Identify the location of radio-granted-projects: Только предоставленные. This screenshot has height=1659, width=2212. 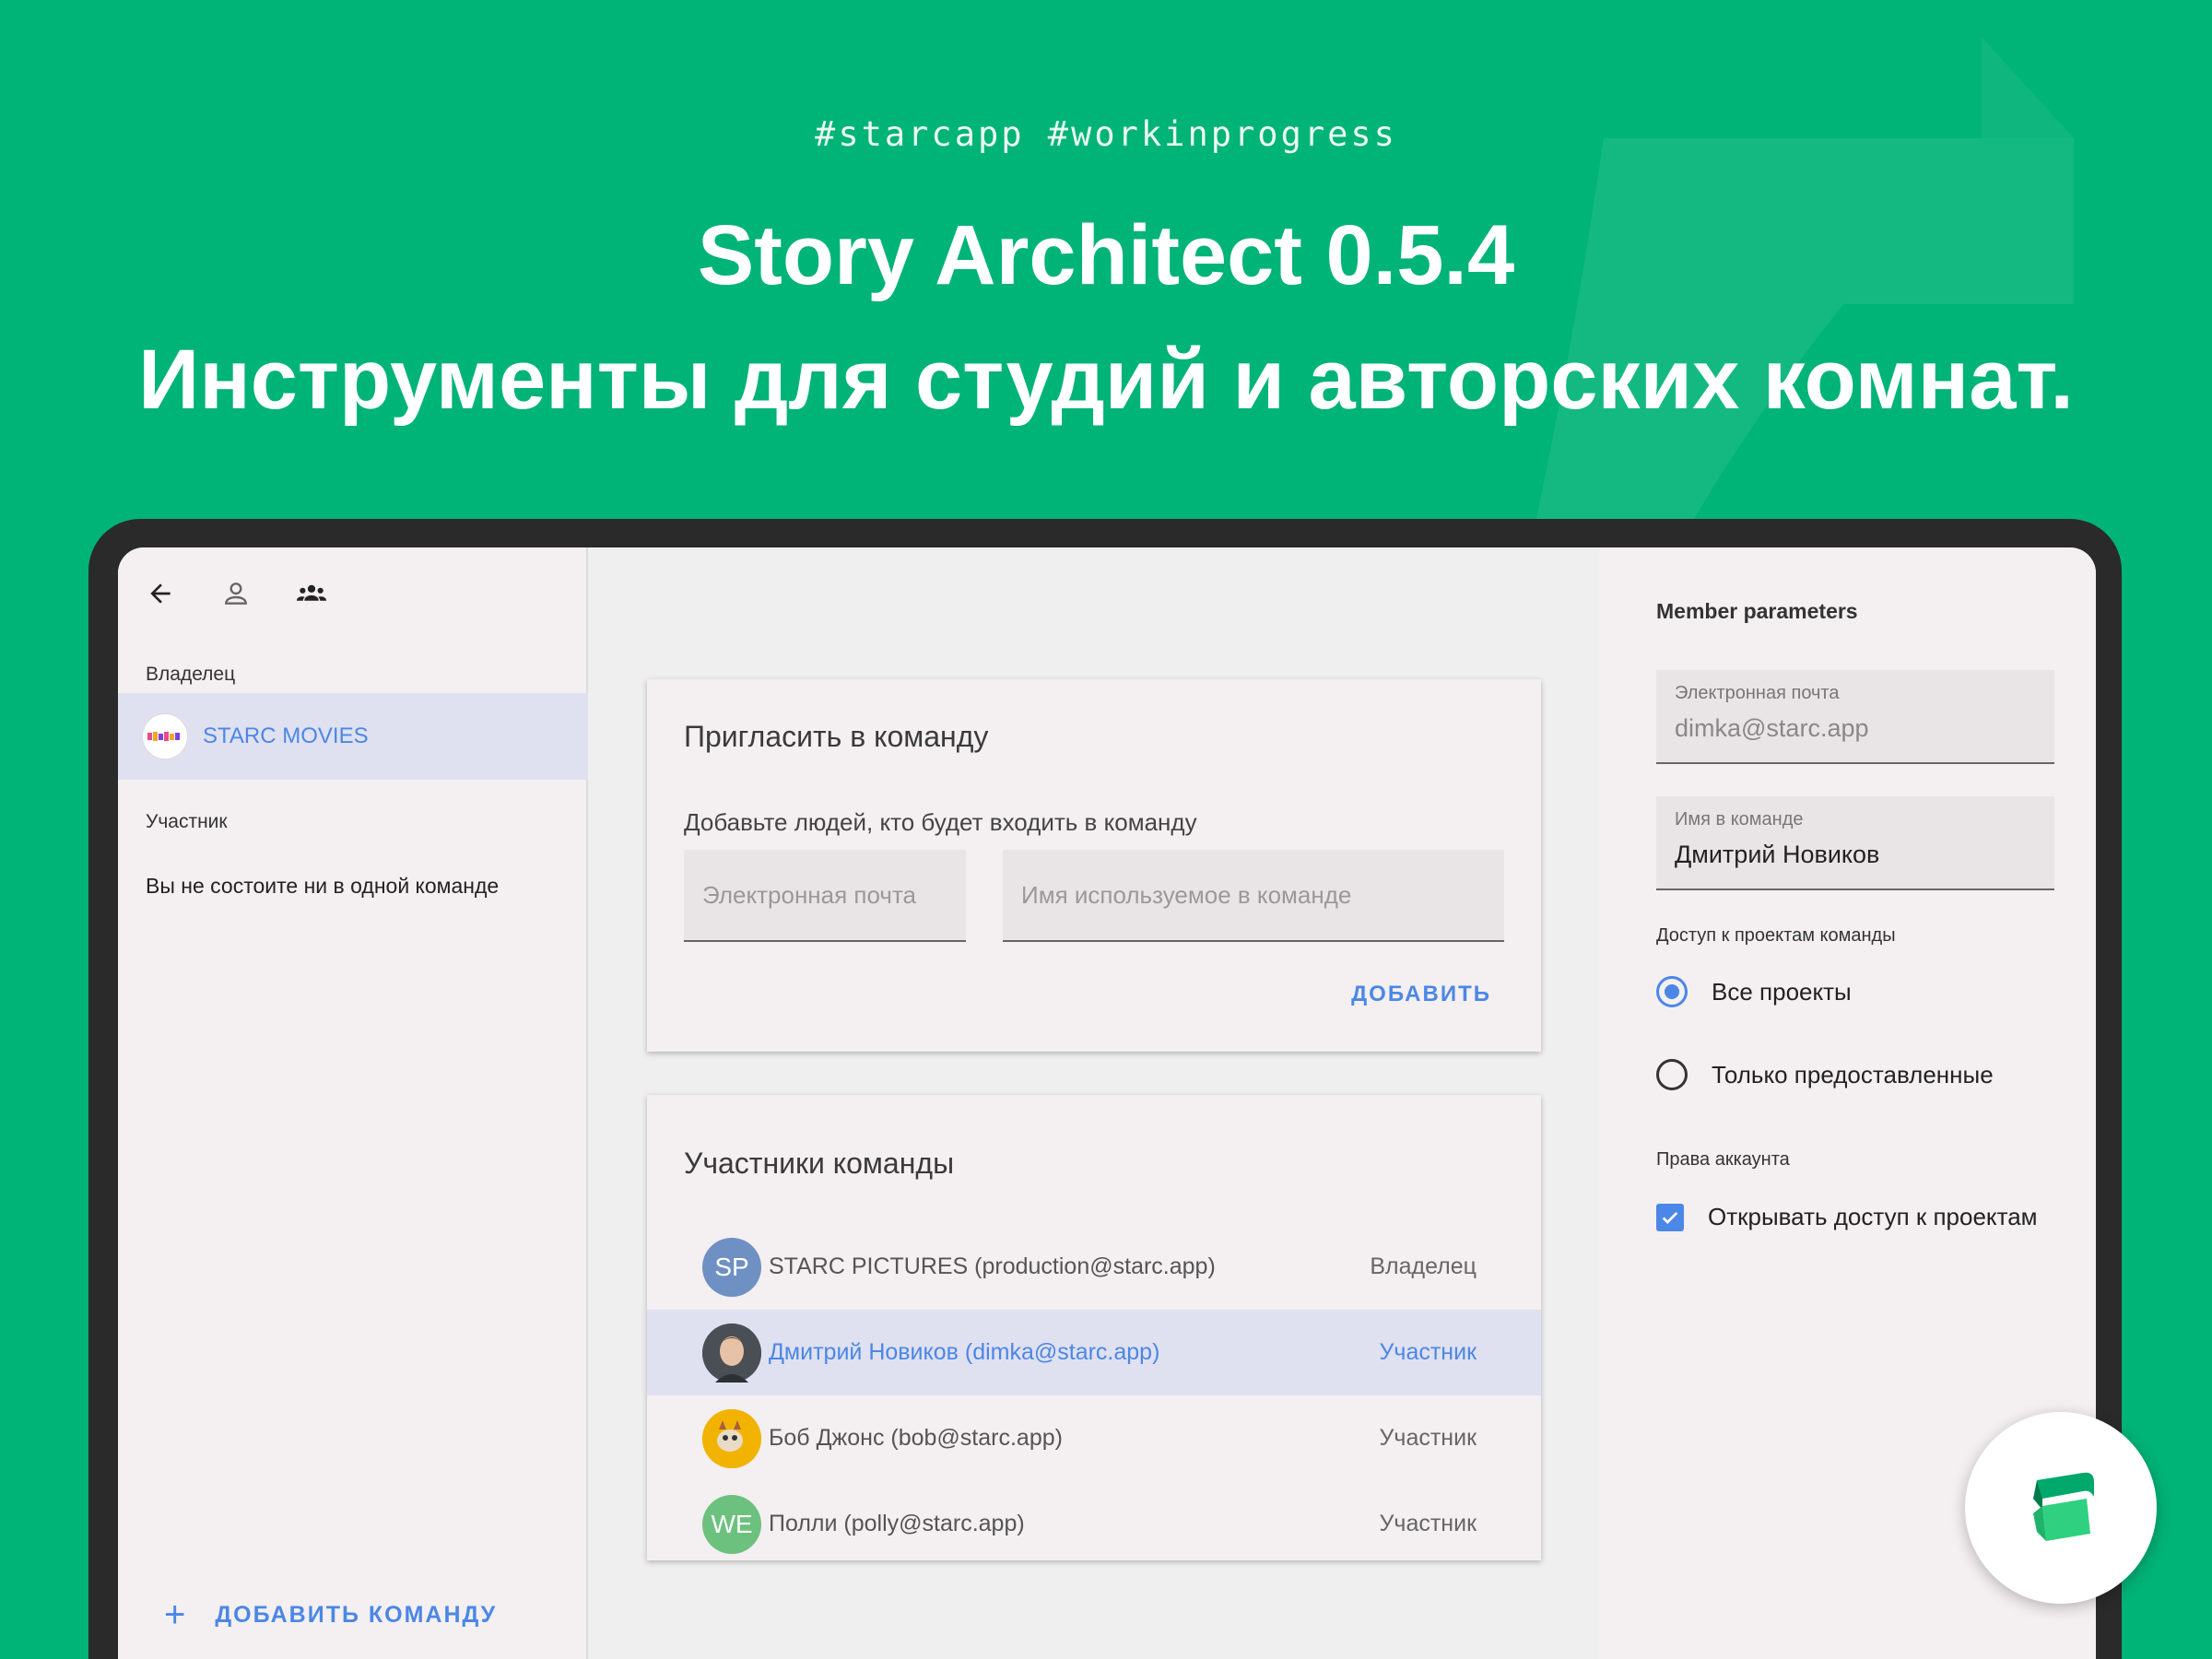
(1825, 1074).